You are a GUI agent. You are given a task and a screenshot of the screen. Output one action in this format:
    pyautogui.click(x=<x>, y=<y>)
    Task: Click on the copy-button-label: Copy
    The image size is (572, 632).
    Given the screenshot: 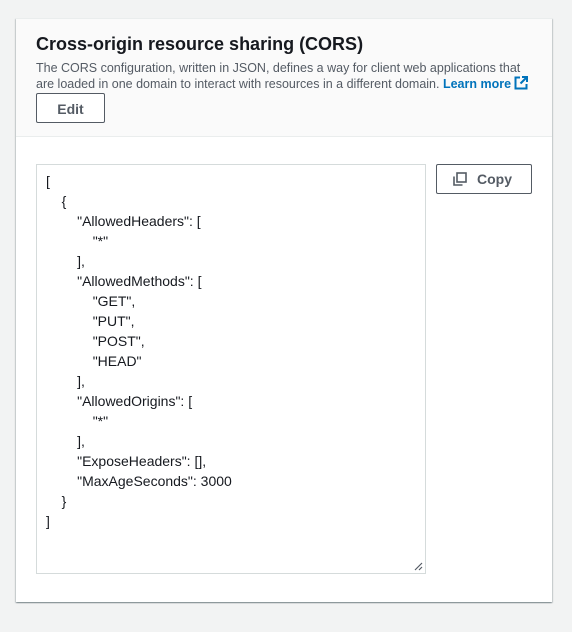 What is the action you would take?
    pyautogui.click(x=494, y=179)
    